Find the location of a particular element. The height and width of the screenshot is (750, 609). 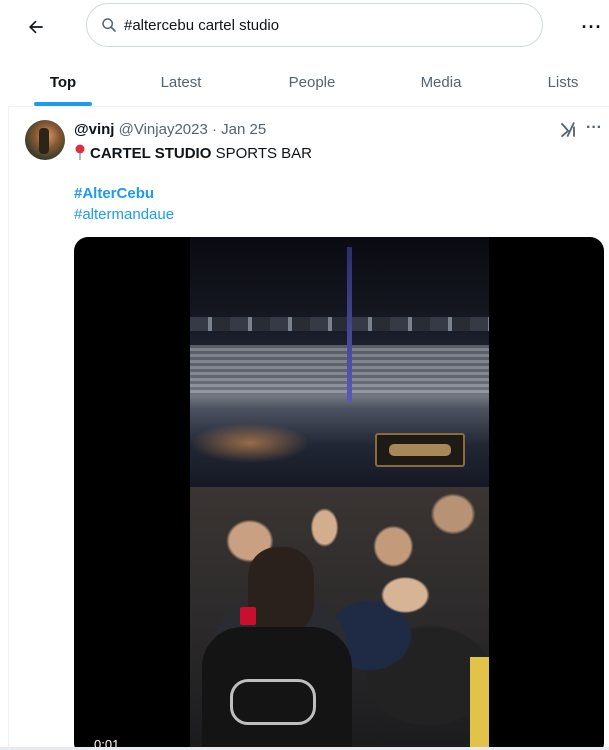

tweet-header: @vinj @Vinjay2023 · Jan 25 is located at coordinates (170, 129).